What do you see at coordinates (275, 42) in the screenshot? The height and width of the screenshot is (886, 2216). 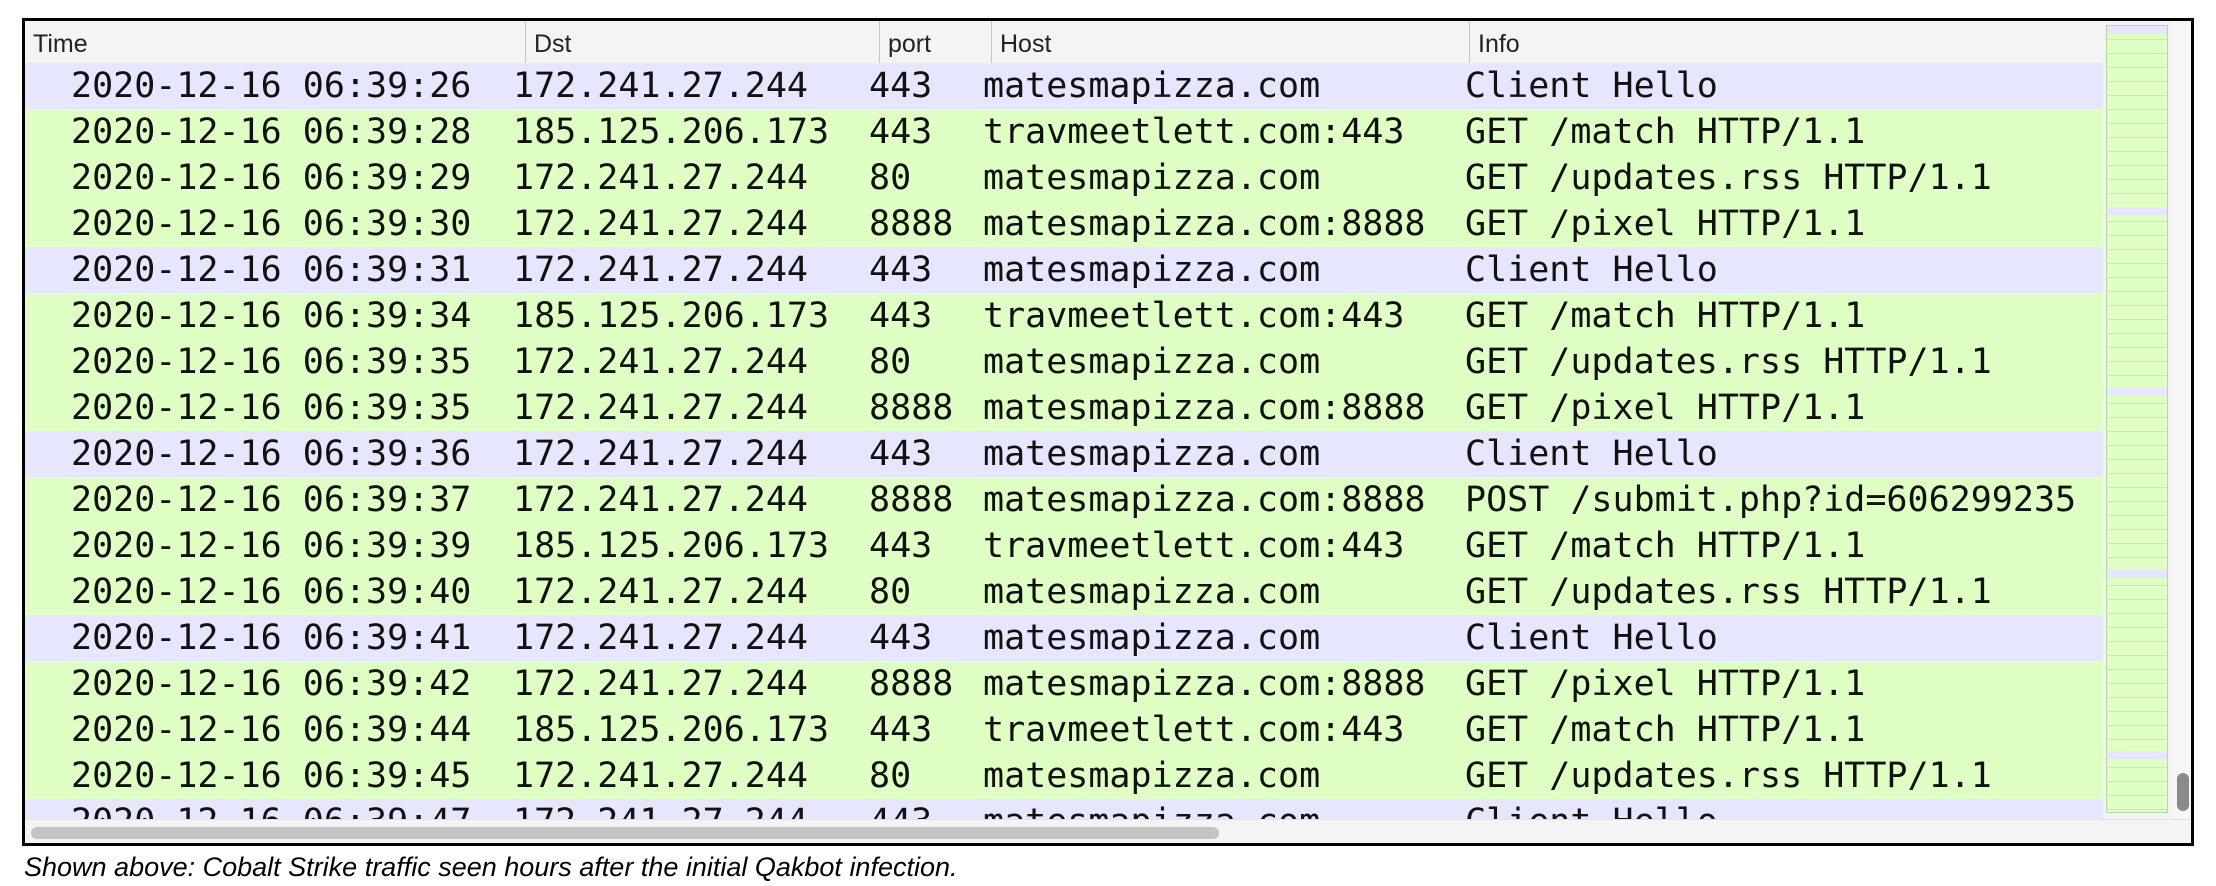 I see `column-header-time: Time` at bounding box center [275, 42].